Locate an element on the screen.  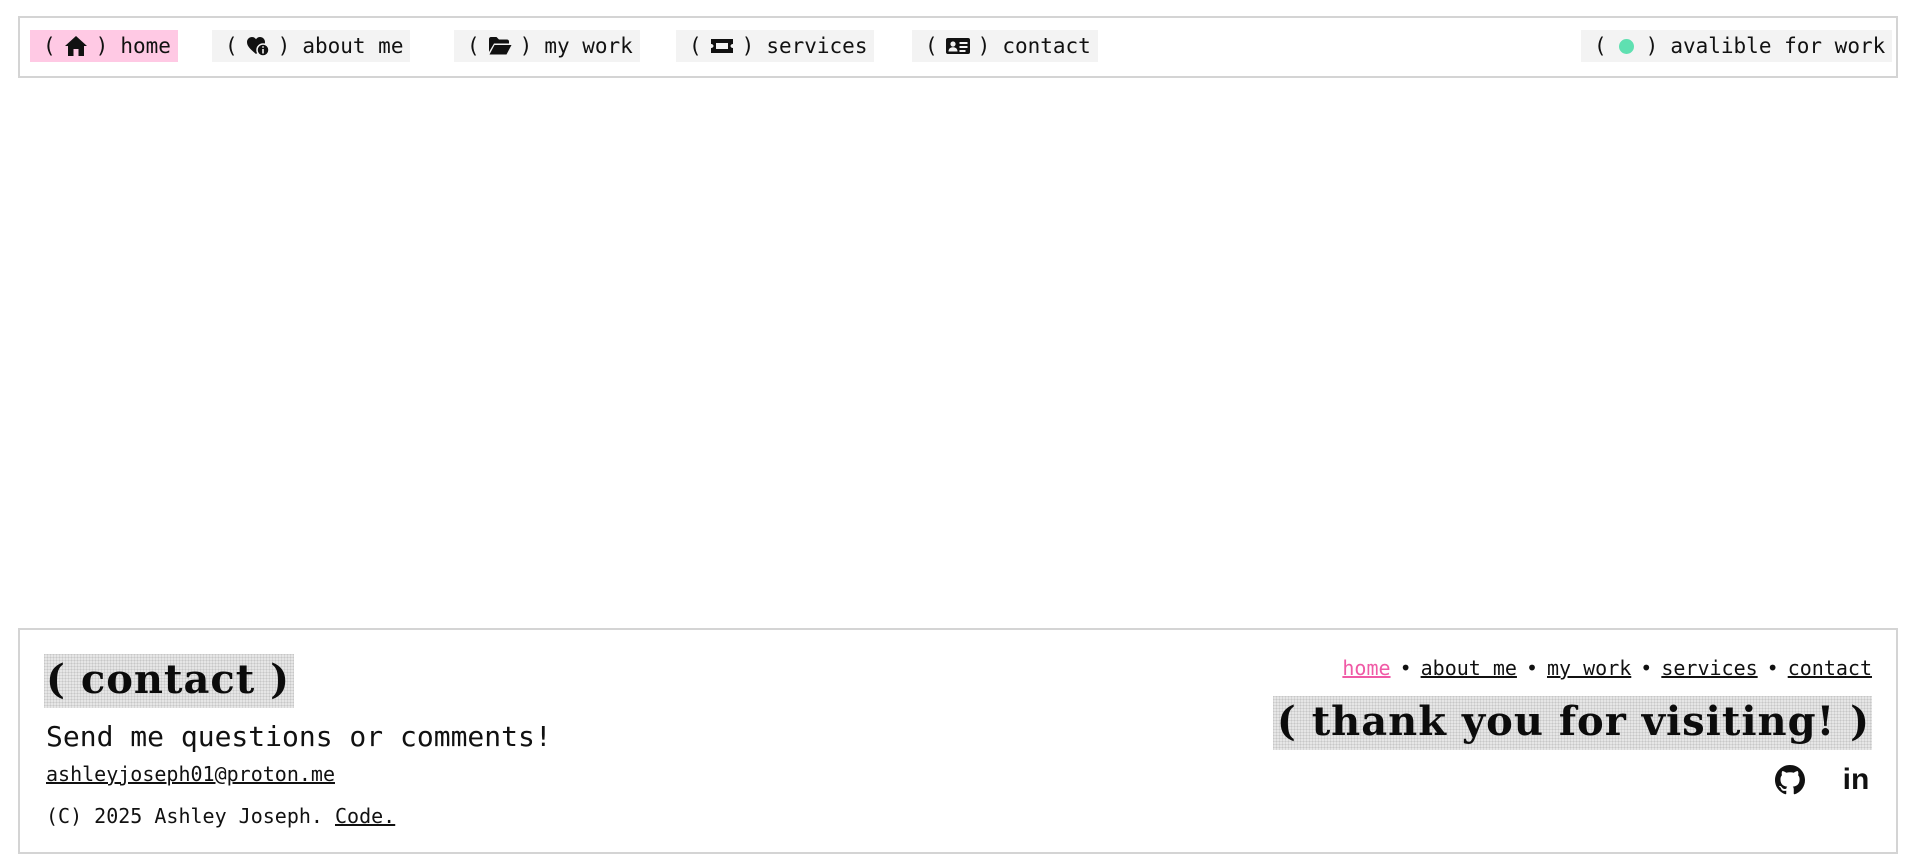
footer-link-contact: contact is located at coordinates (1830, 668).